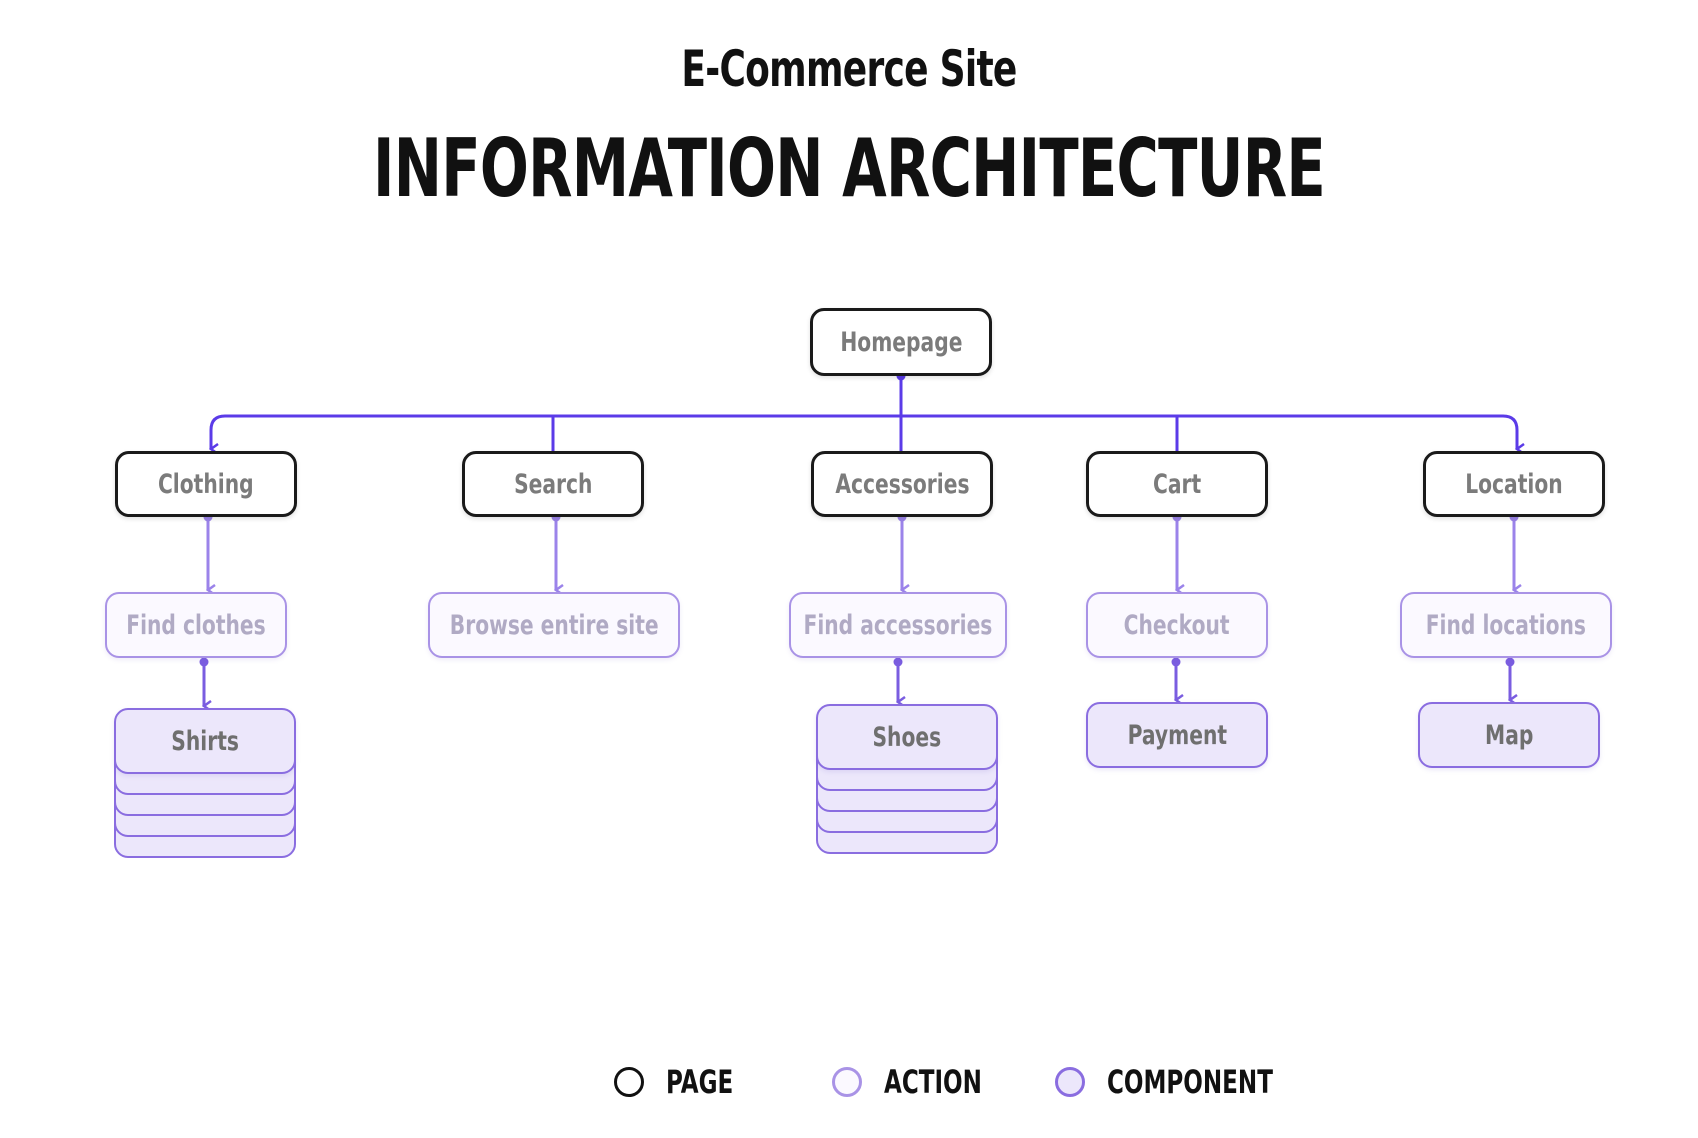 This screenshot has height=1138, width=1698. I want to click on legend-page: PAGE, so click(686, 1082).